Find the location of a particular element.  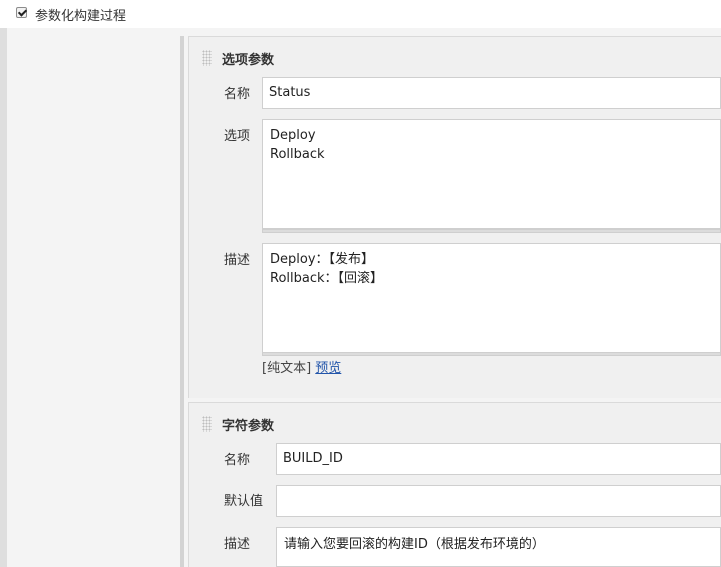

description-line: 请输入您要回滚的构建ID（根据发布环境的） is located at coordinates (414, 544).